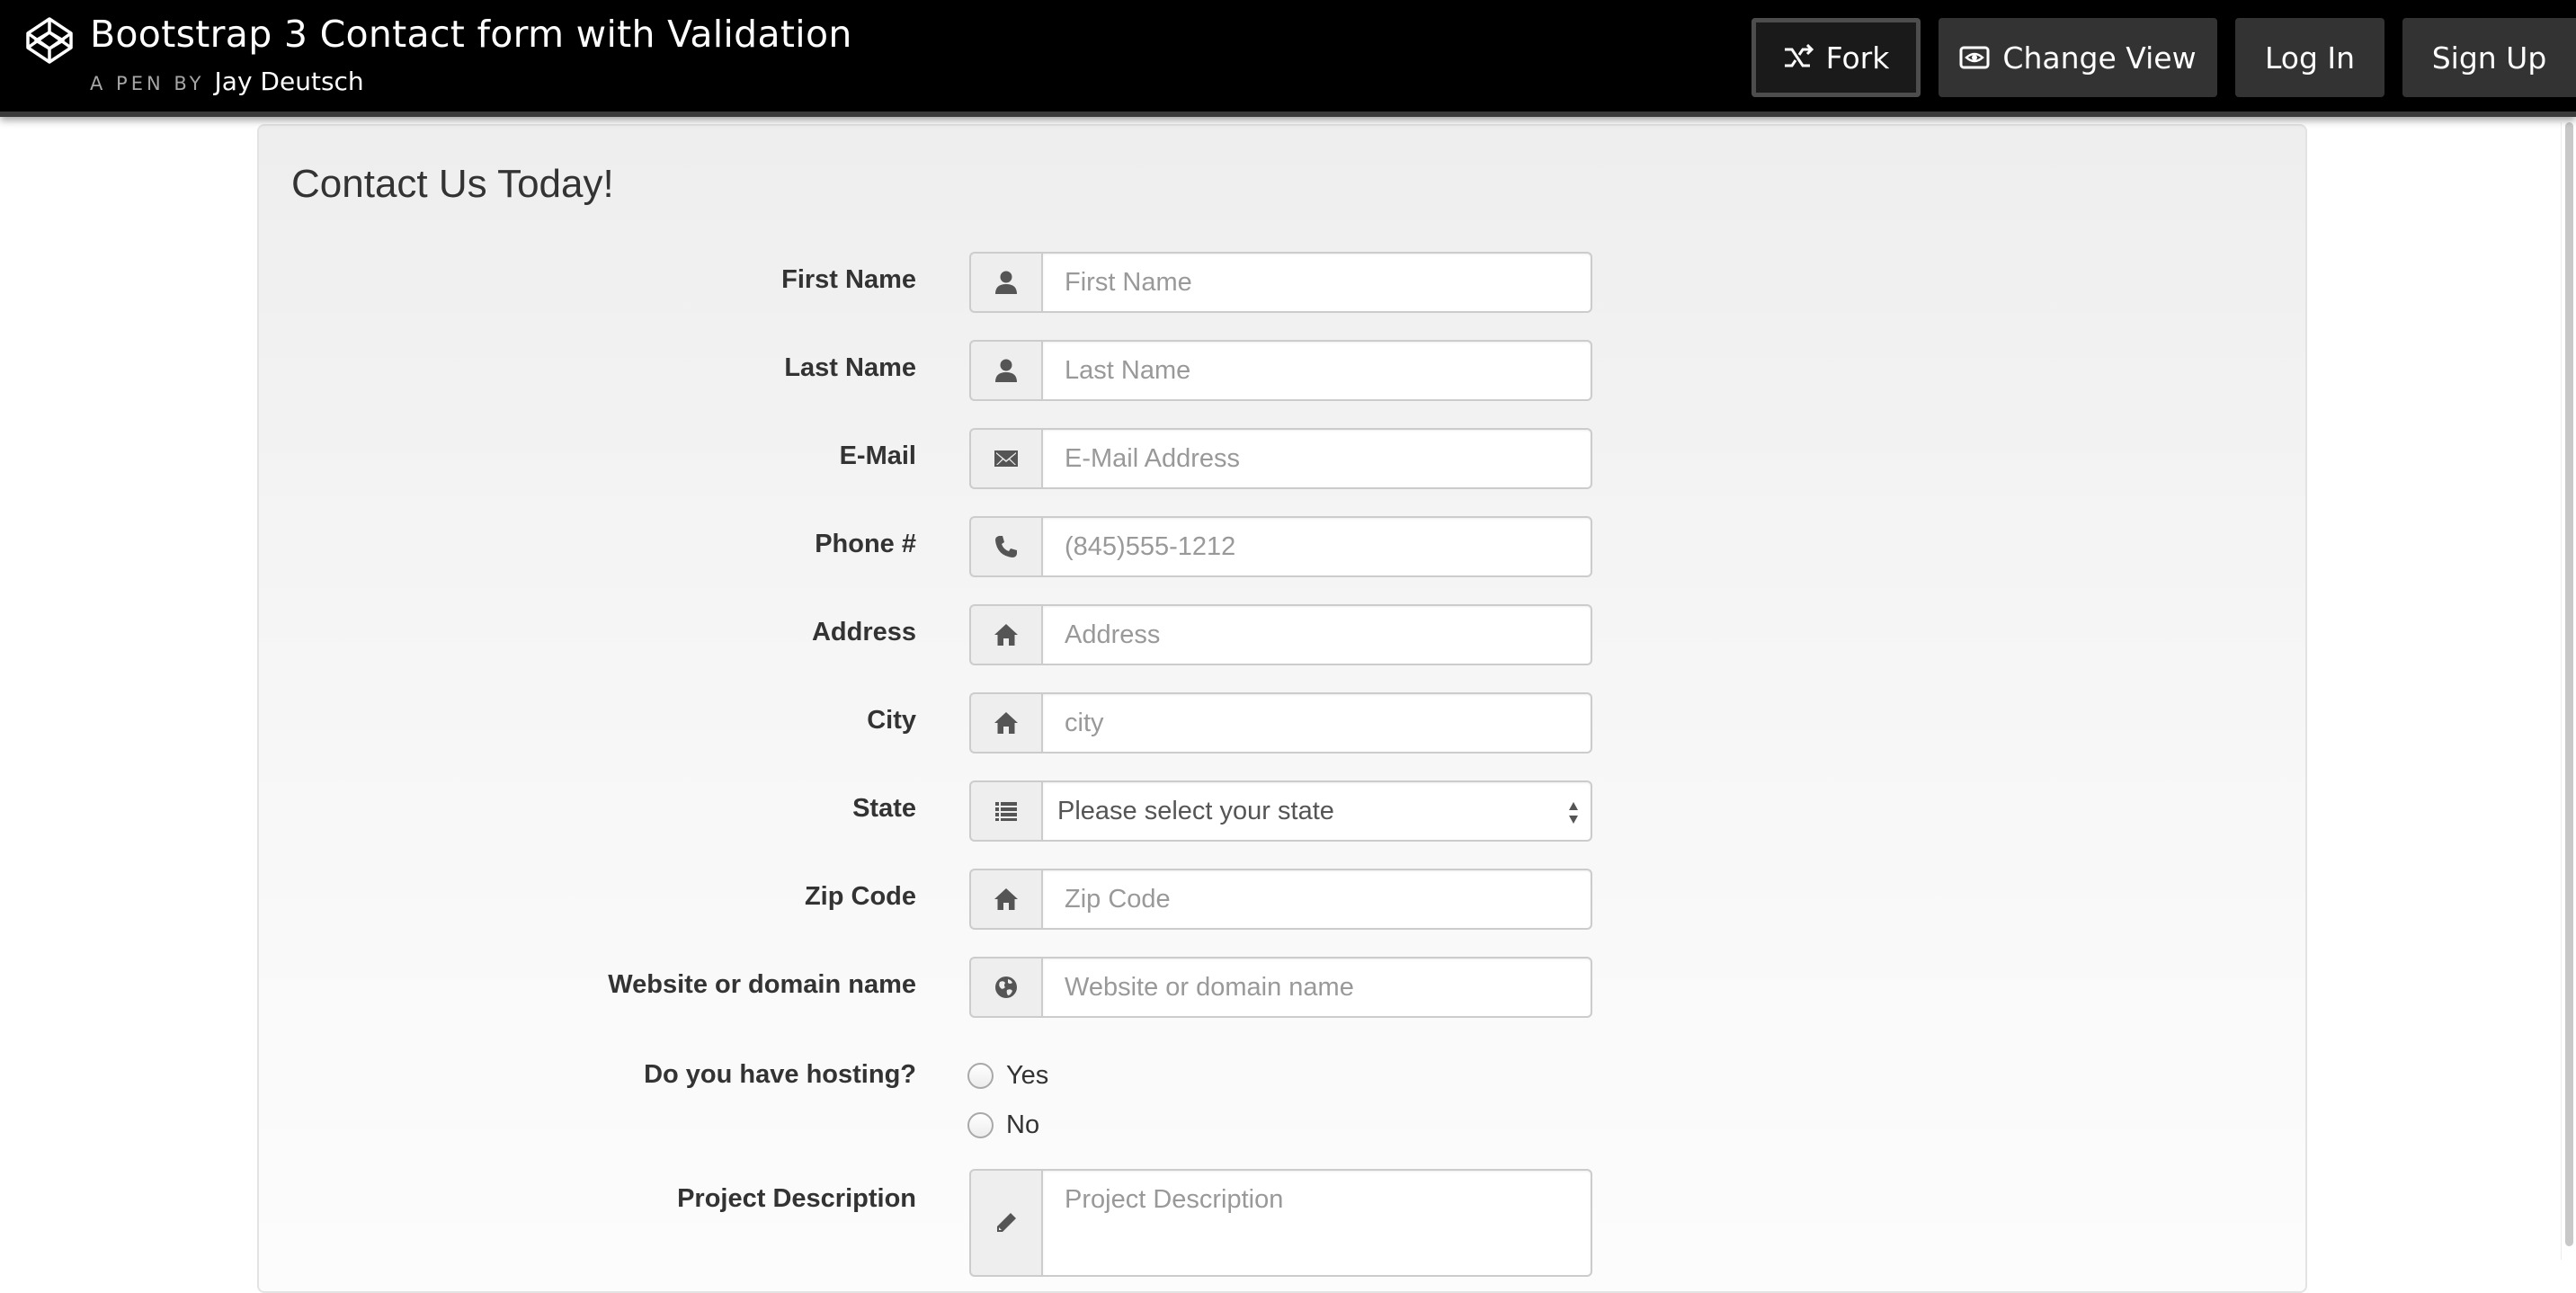 The height and width of the screenshot is (1293, 2576). Describe the element at coordinates (50, 40) in the screenshot. I see `codepen-logo-icon` at that location.